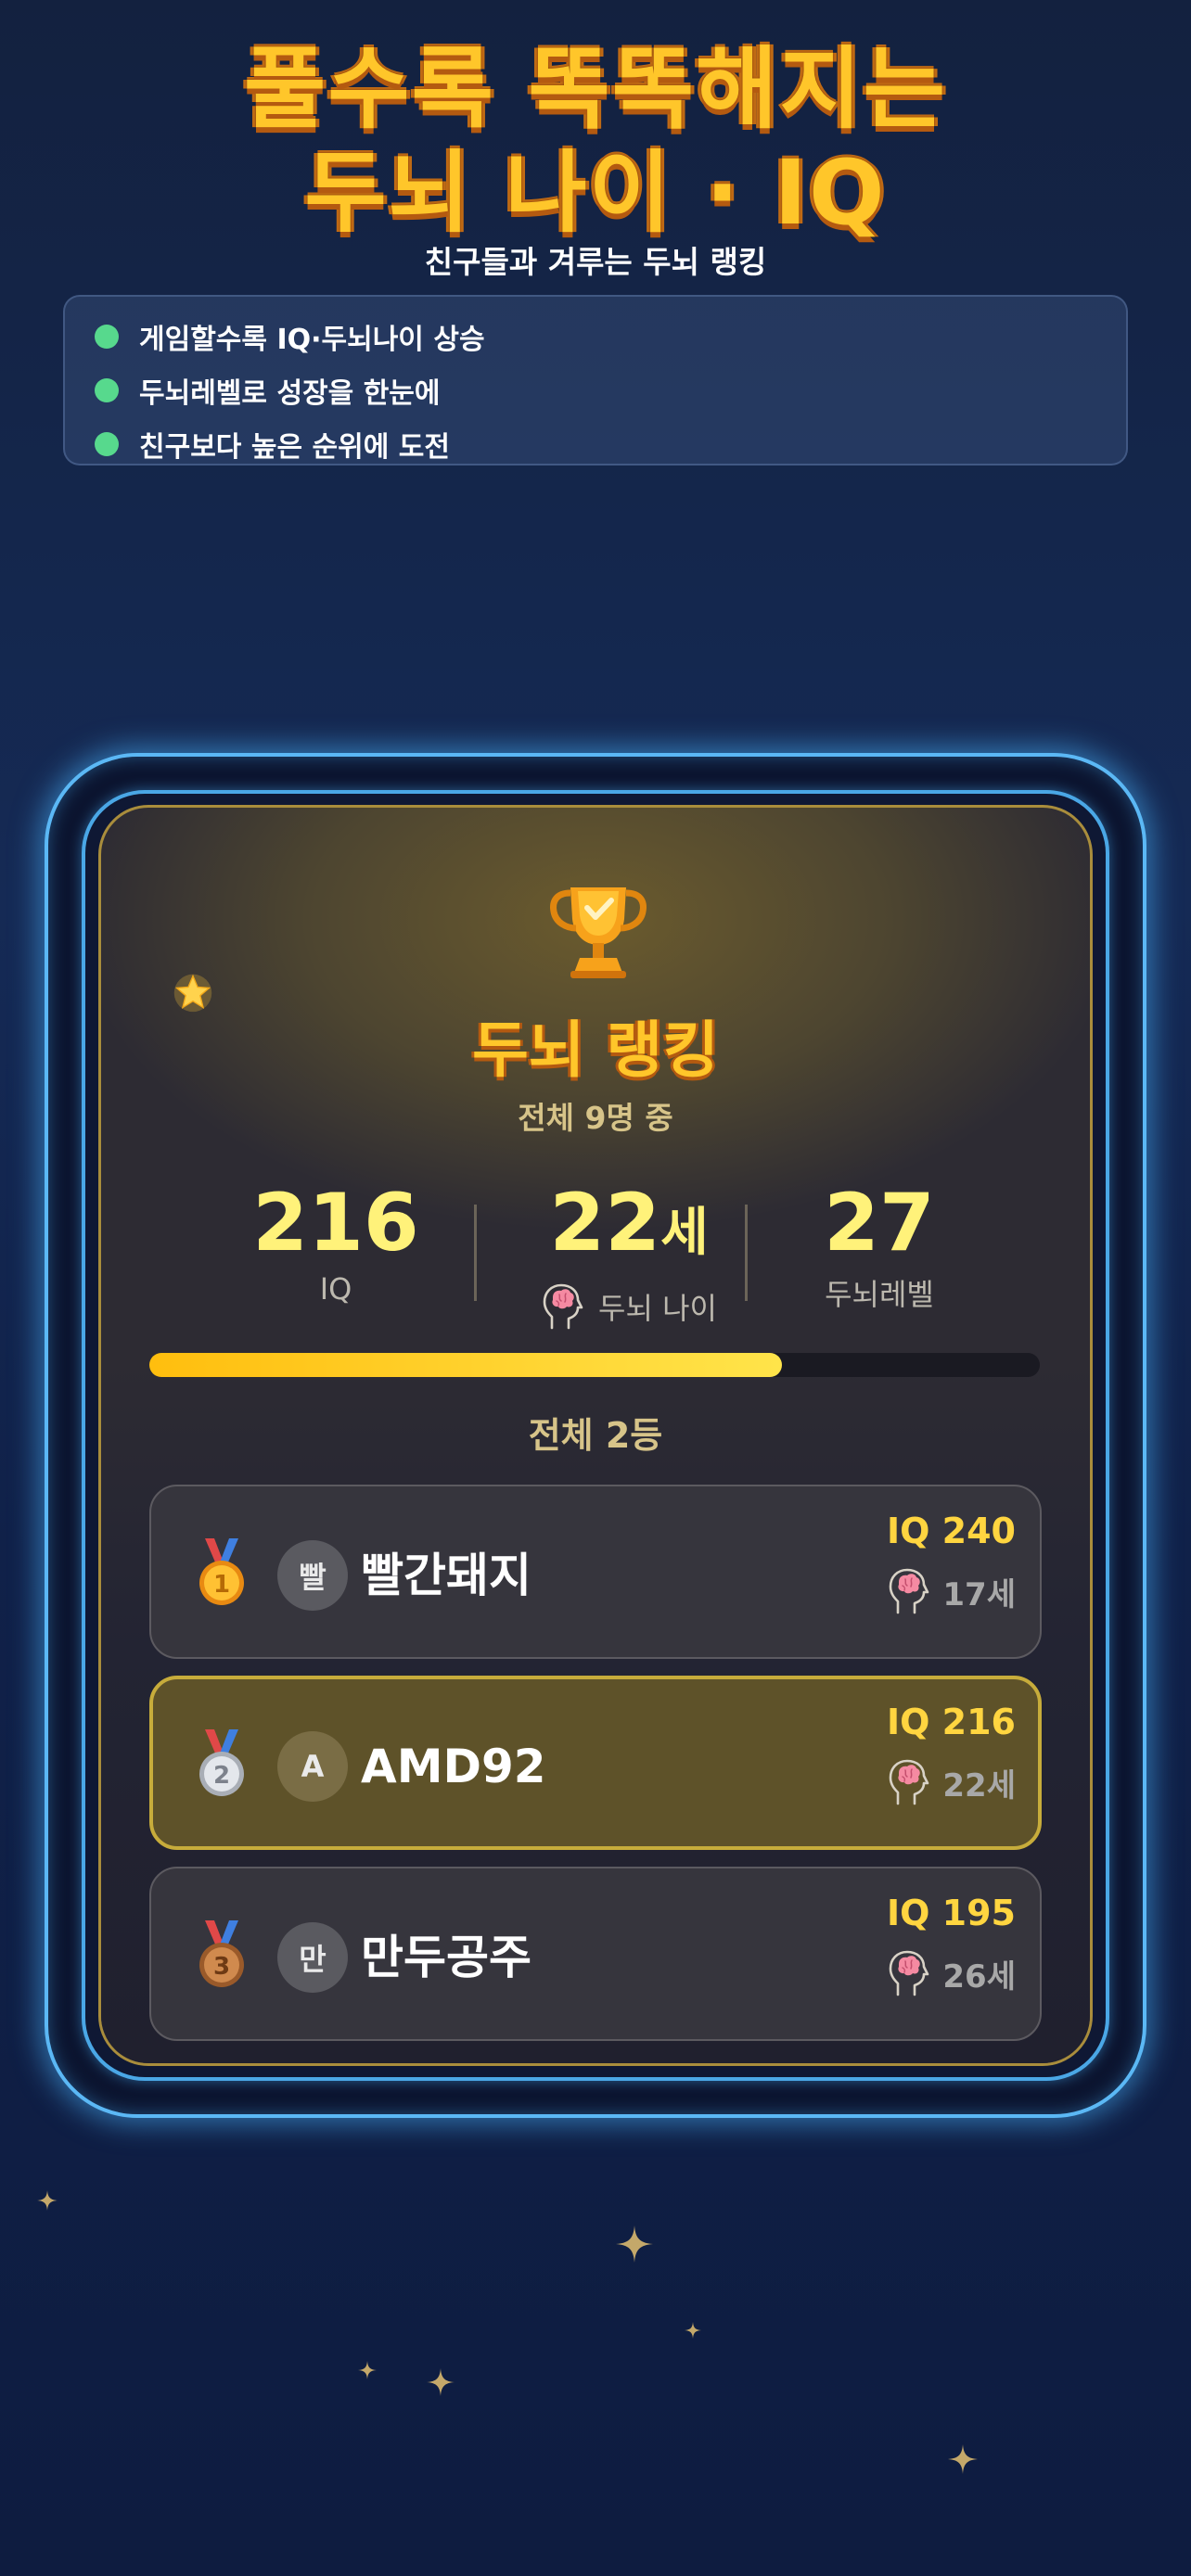 This screenshot has width=1191, height=2576. Describe the element at coordinates (222, 1585) in the screenshot. I see `svg-text: 1` at that location.